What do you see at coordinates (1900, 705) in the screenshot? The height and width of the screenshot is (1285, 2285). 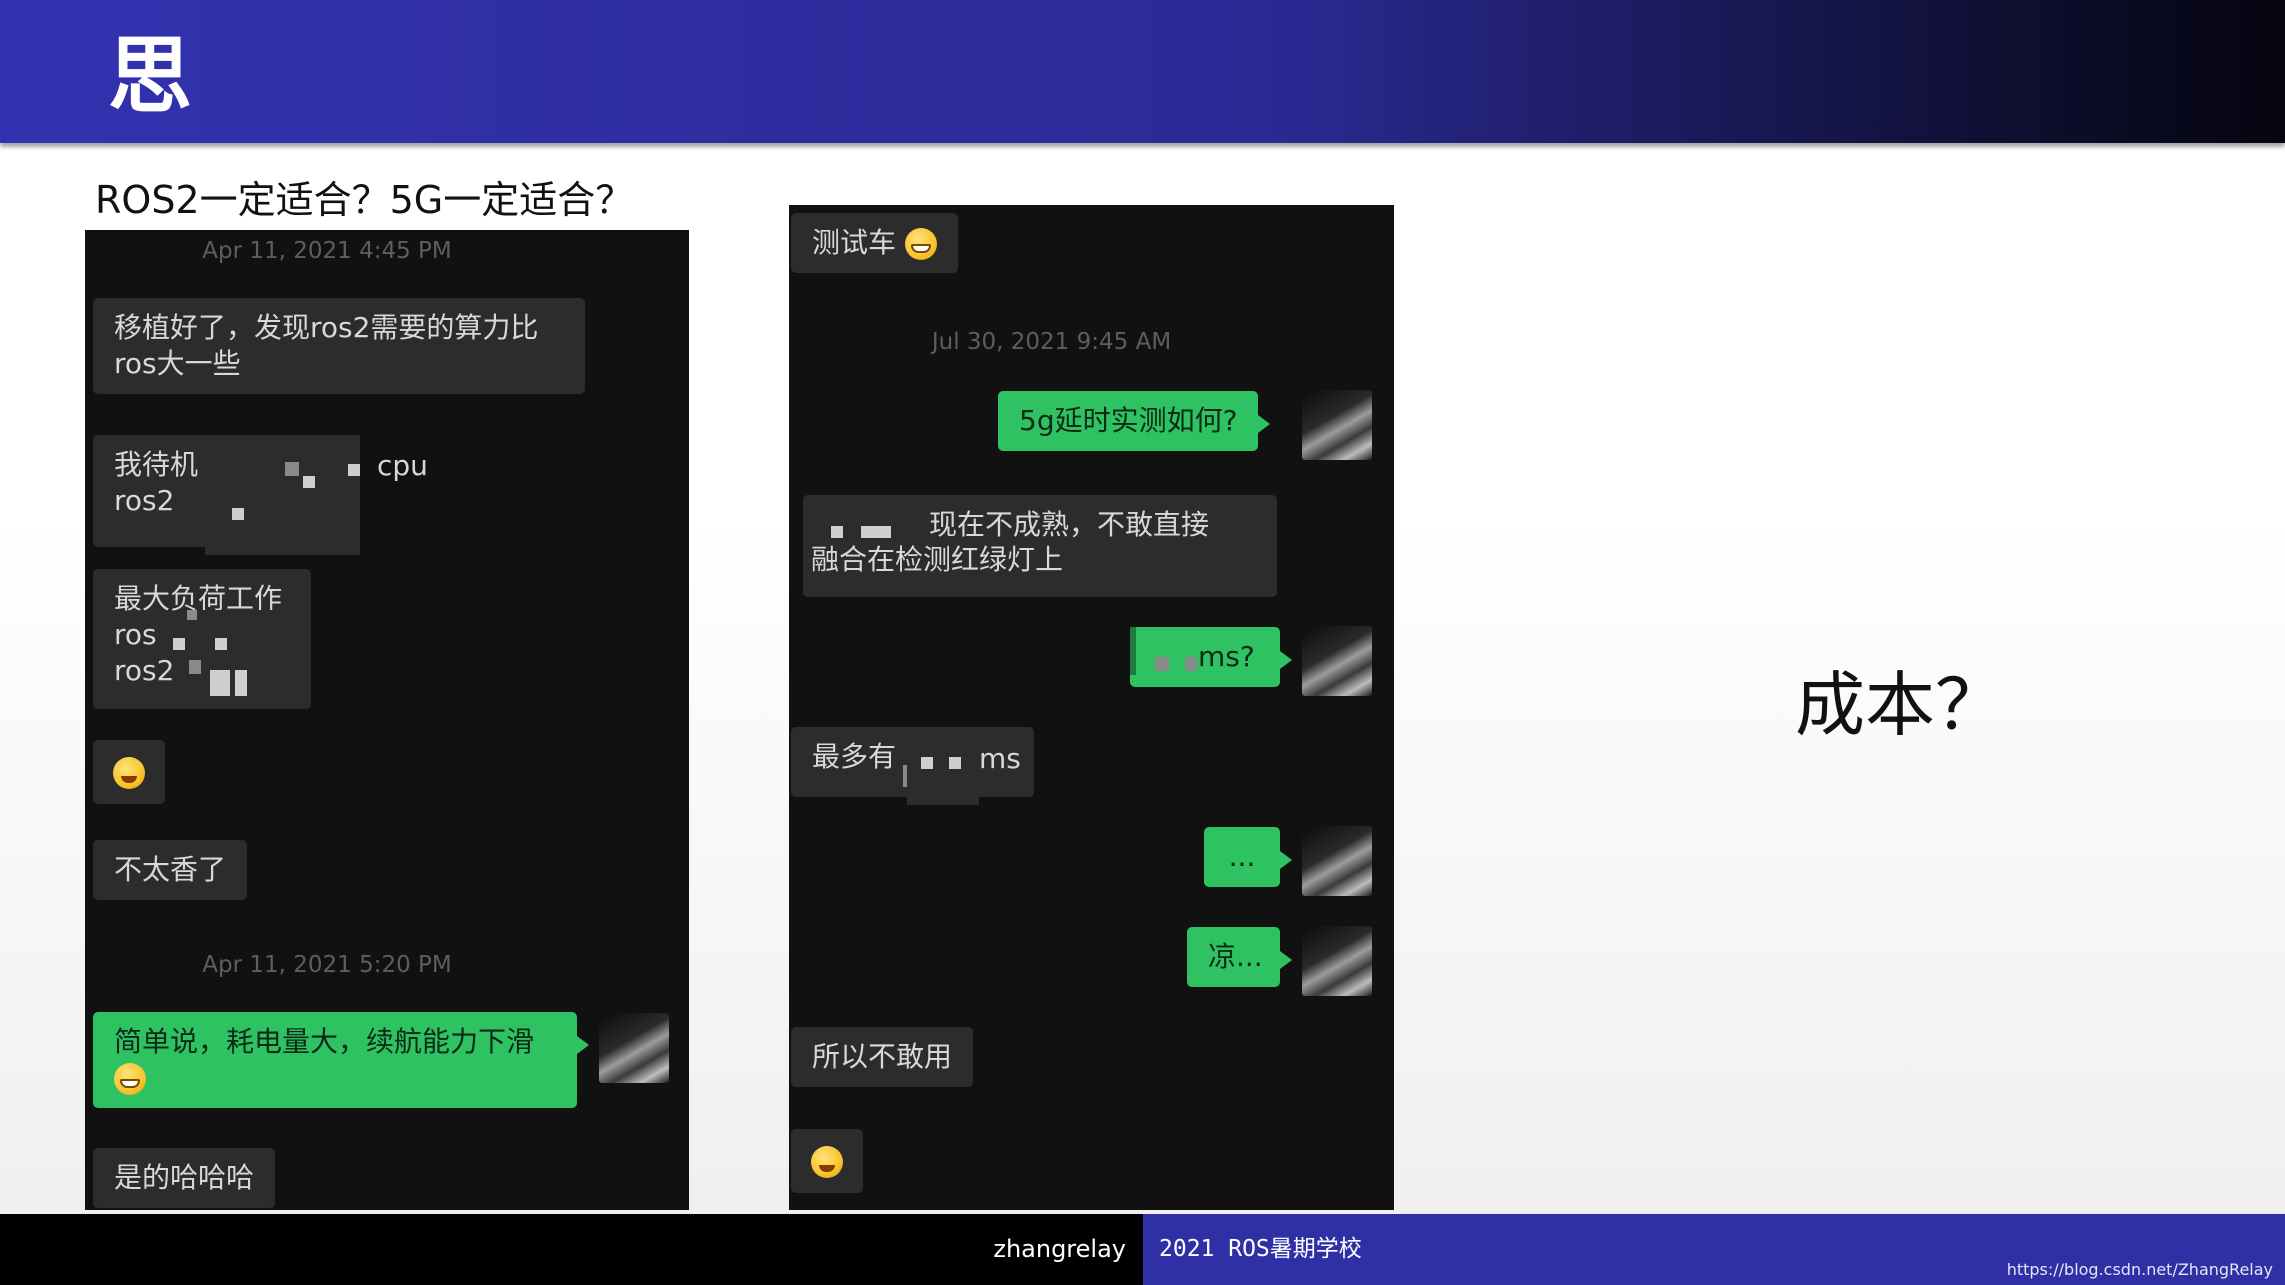 I see `side-note-cost: 成本？` at bounding box center [1900, 705].